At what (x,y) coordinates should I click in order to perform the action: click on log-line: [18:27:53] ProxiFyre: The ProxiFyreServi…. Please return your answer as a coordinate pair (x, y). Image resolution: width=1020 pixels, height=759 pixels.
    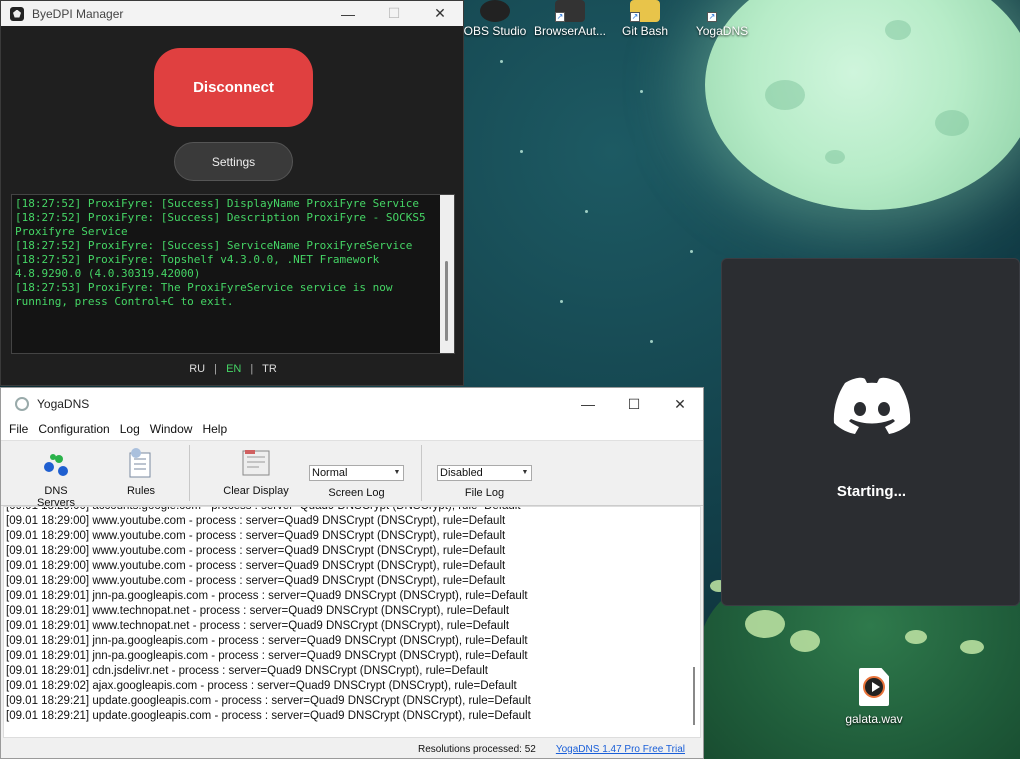
    Looking at the image, I should click on (207, 294).